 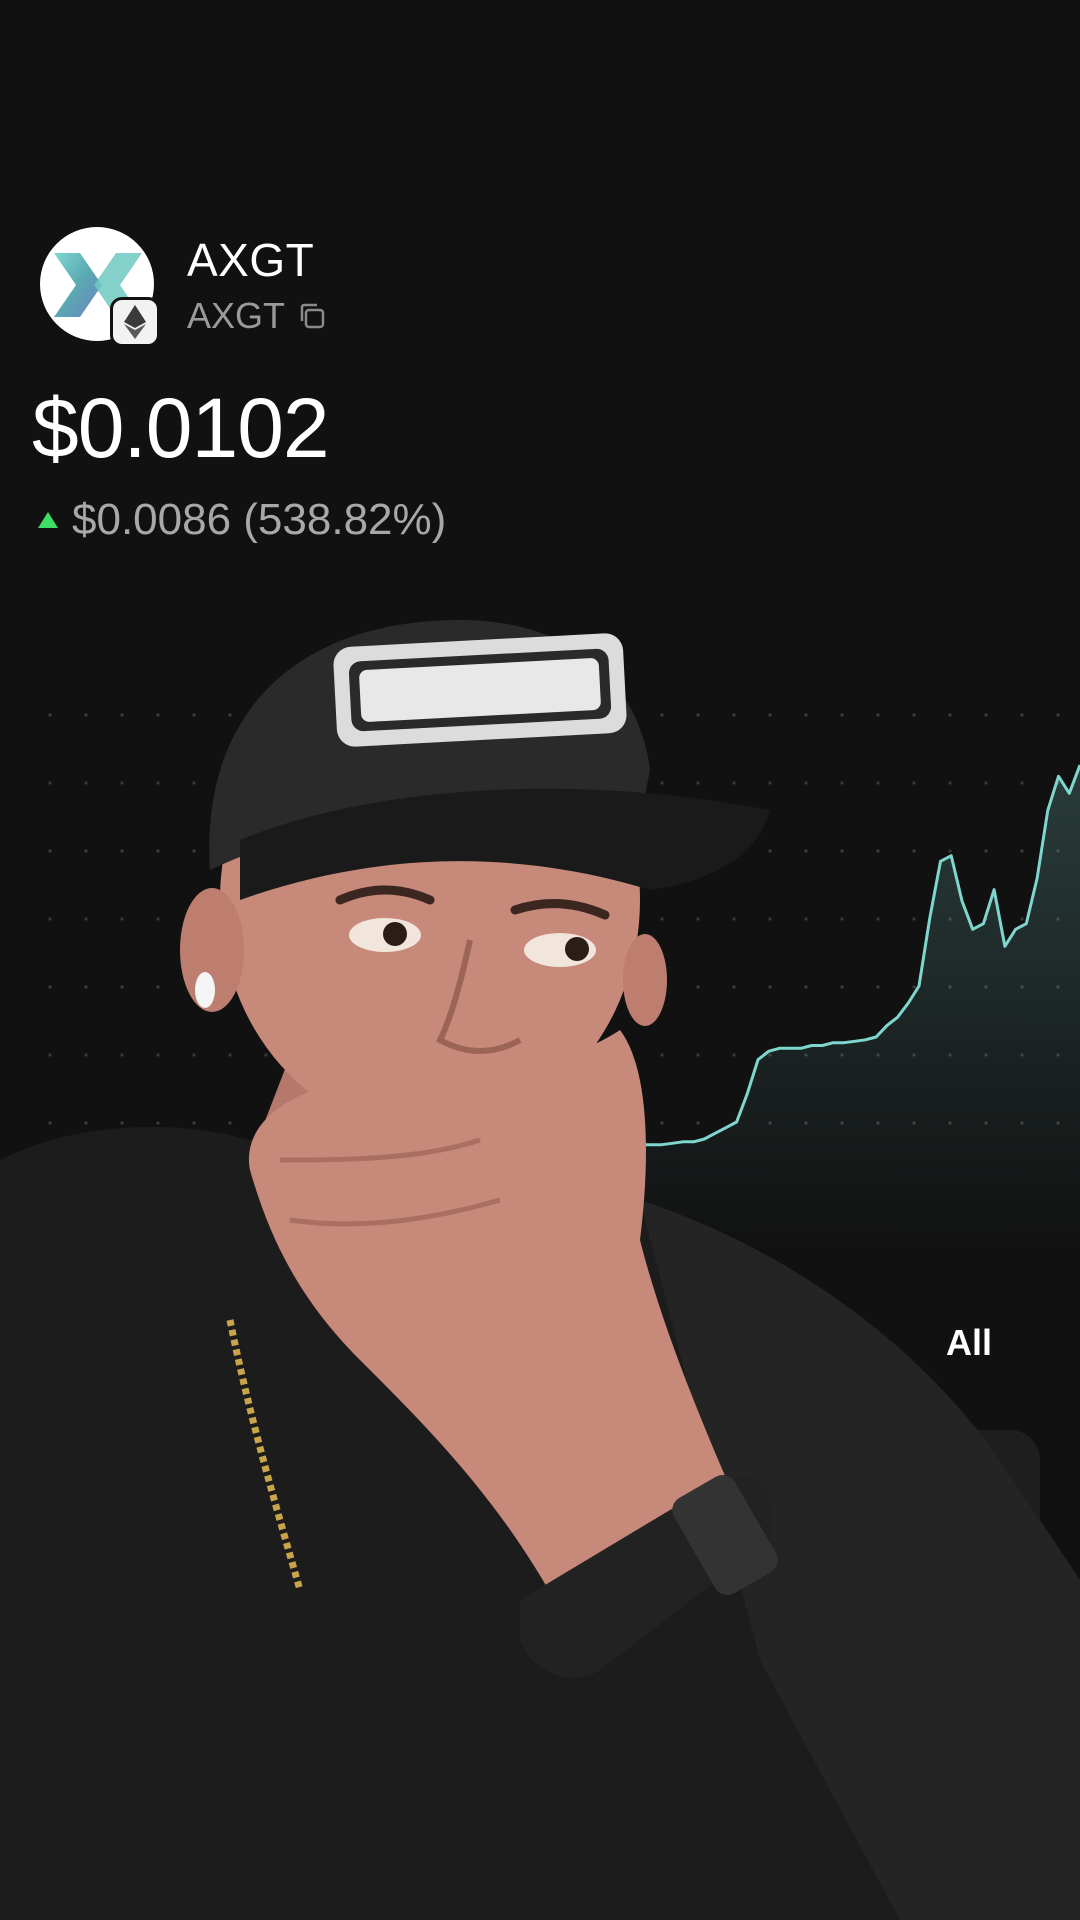 I want to click on ethereum-icon, so click(x=135, y=322).